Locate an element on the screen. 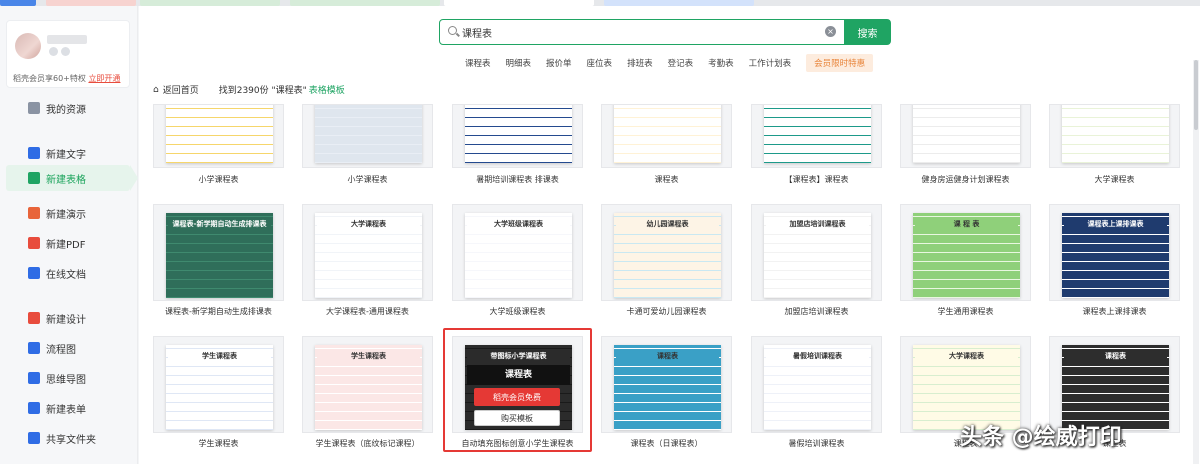 The height and width of the screenshot is (464, 1200). watermark: 头条 @绘威打印 is located at coordinates (1041, 437).